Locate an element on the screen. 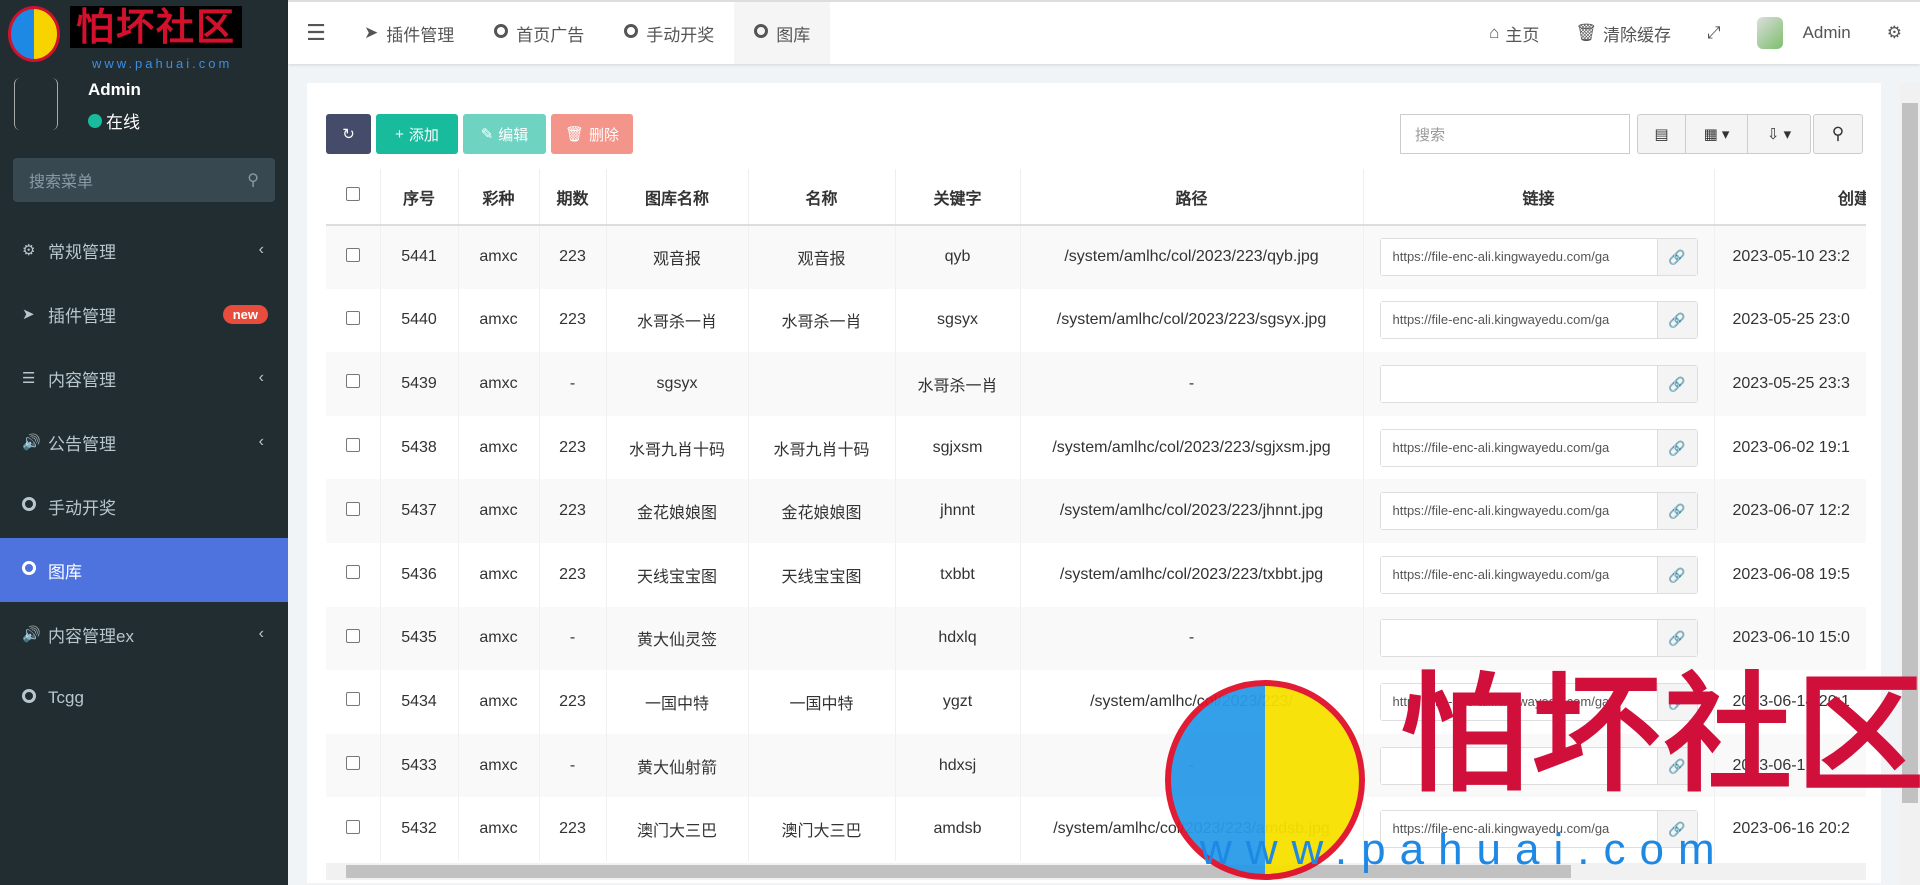 The height and width of the screenshot is (885, 1920). sidebar-item-7: Tcgg is located at coordinates (144, 698).